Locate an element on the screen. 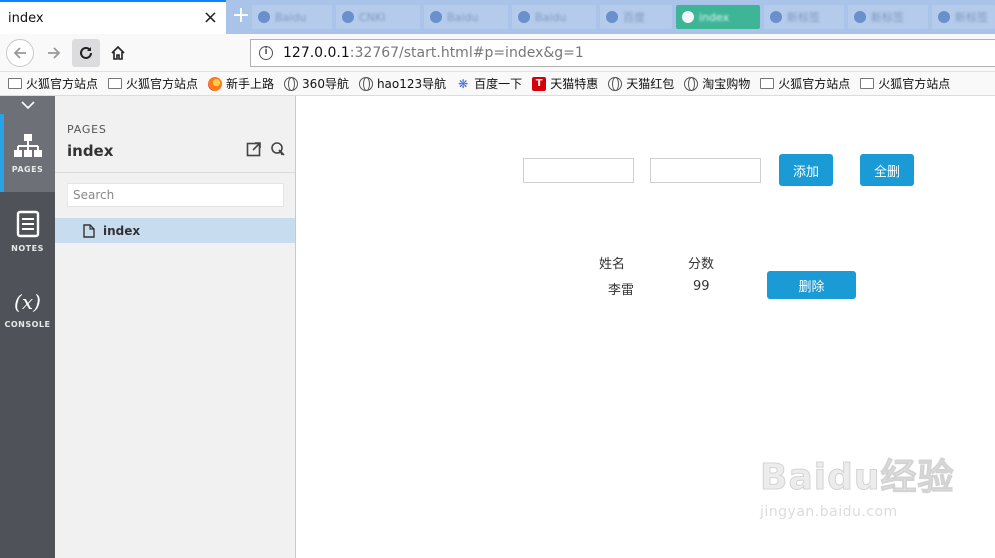 This screenshot has width=995, height=558. collapse-toggle is located at coordinates (27, 105).